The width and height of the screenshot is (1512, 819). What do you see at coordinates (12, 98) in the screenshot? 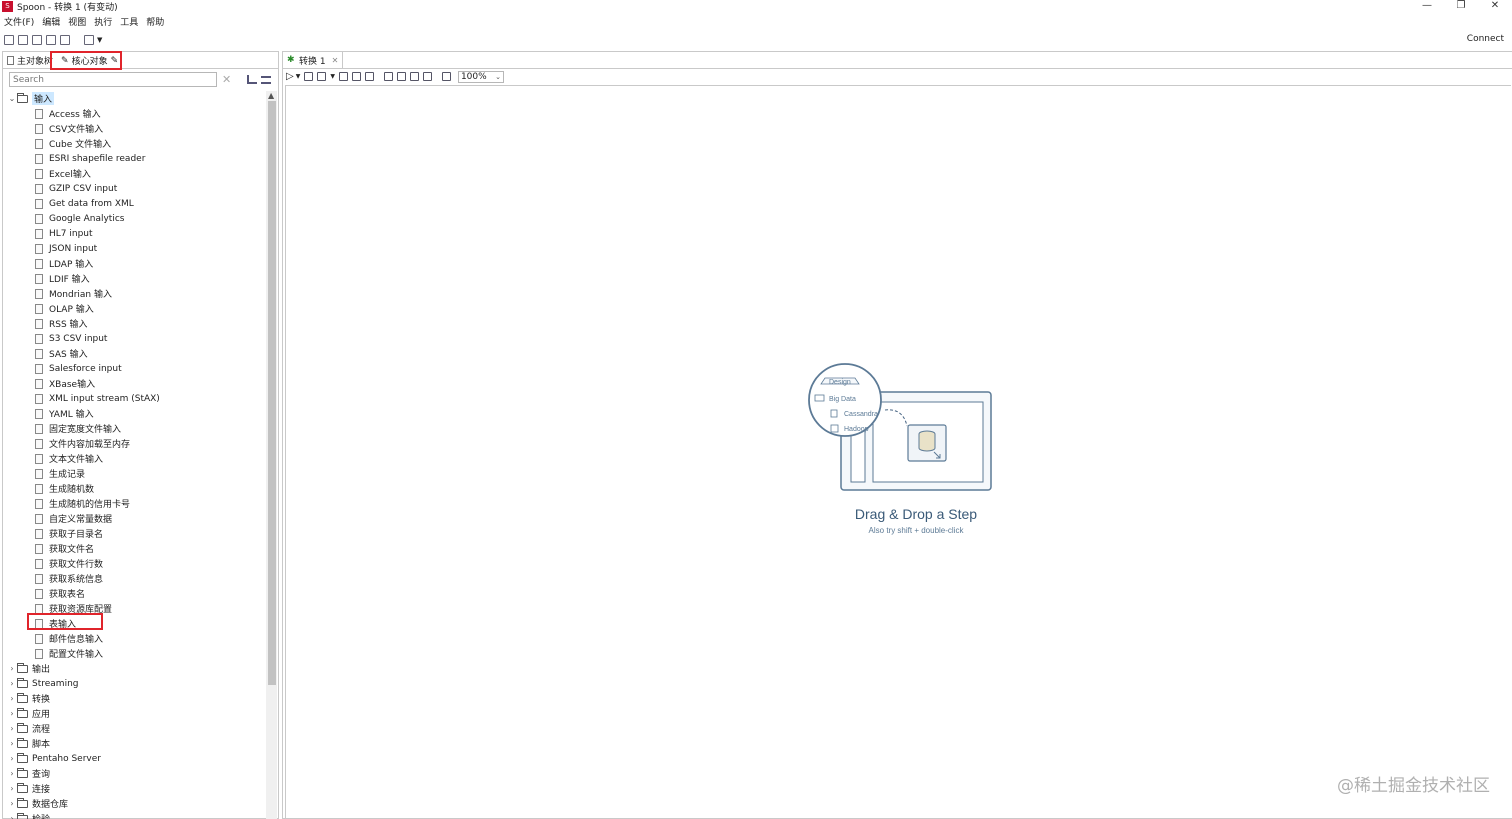
I see `chevron-down-icon: ⌄` at bounding box center [12, 98].